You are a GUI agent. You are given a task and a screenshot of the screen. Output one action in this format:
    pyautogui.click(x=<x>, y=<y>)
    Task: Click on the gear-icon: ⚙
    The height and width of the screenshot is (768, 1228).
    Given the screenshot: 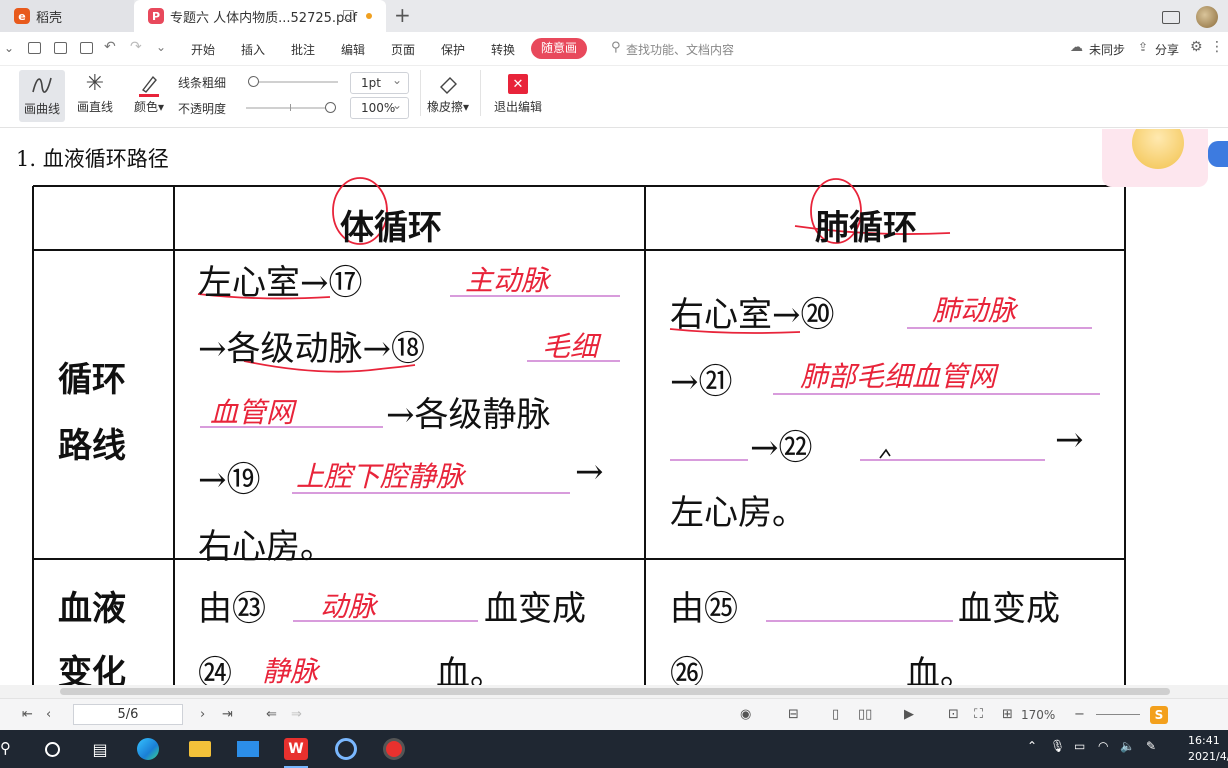 What is the action you would take?
    pyautogui.click(x=1196, y=47)
    